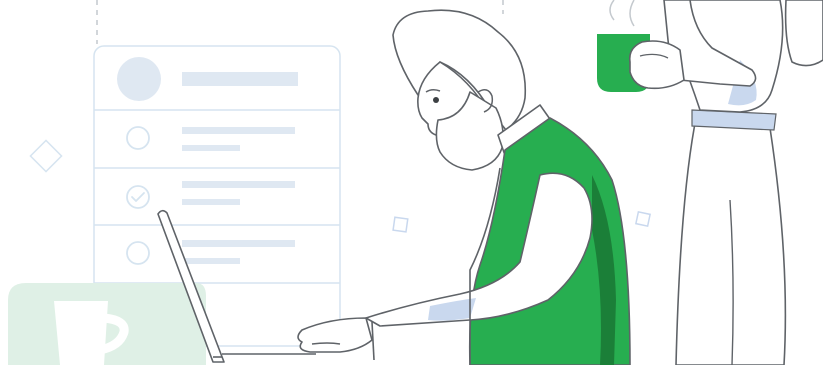 Image resolution: width=823 pixels, height=365 pixels. I want to click on floating-square-mid, so click(400, 224).